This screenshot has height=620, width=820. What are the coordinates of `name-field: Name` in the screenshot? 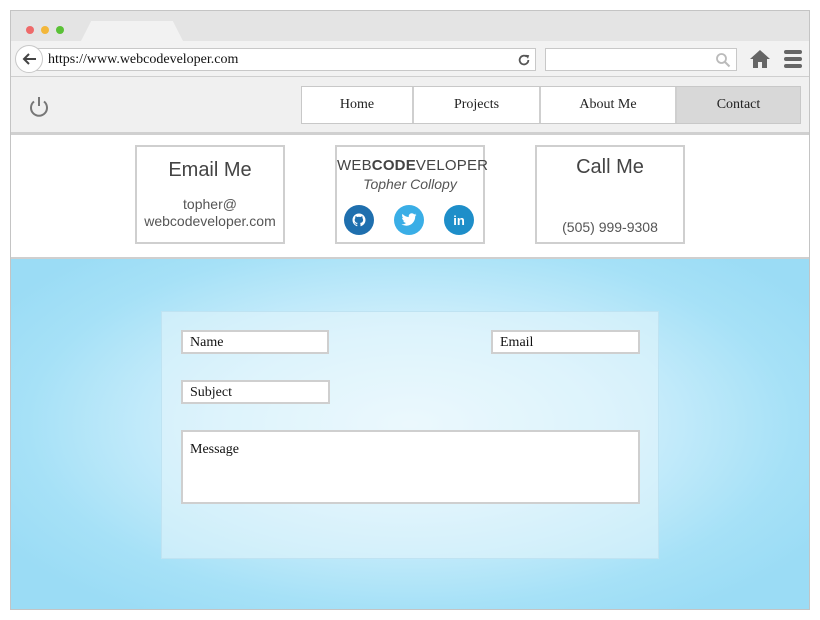 It's located at (255, 342).